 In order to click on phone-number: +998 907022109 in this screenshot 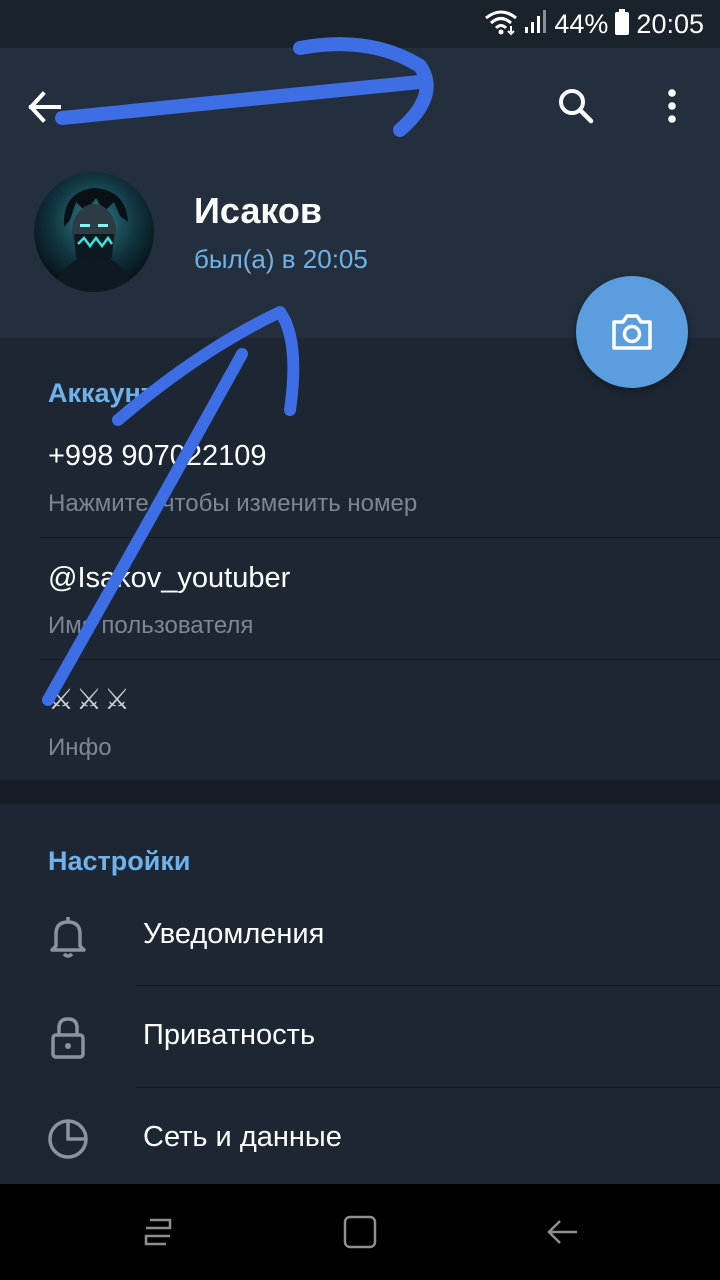, I will do `click(157, 456)`.